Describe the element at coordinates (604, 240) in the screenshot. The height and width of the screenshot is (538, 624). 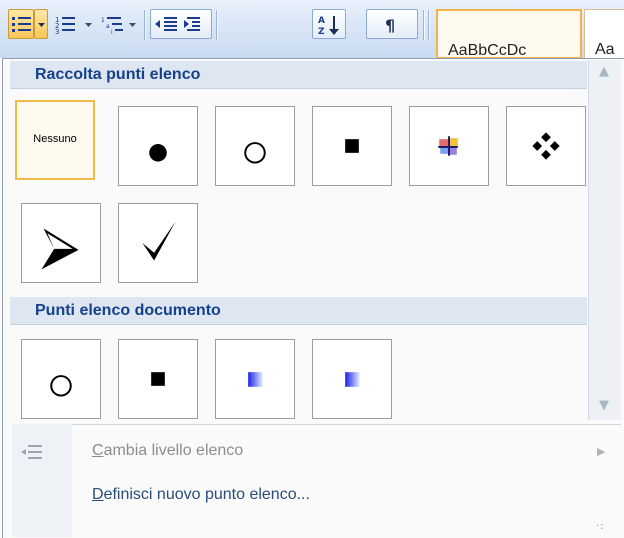
I see `gallery-scrollbar: ▲ ▼` at that location.